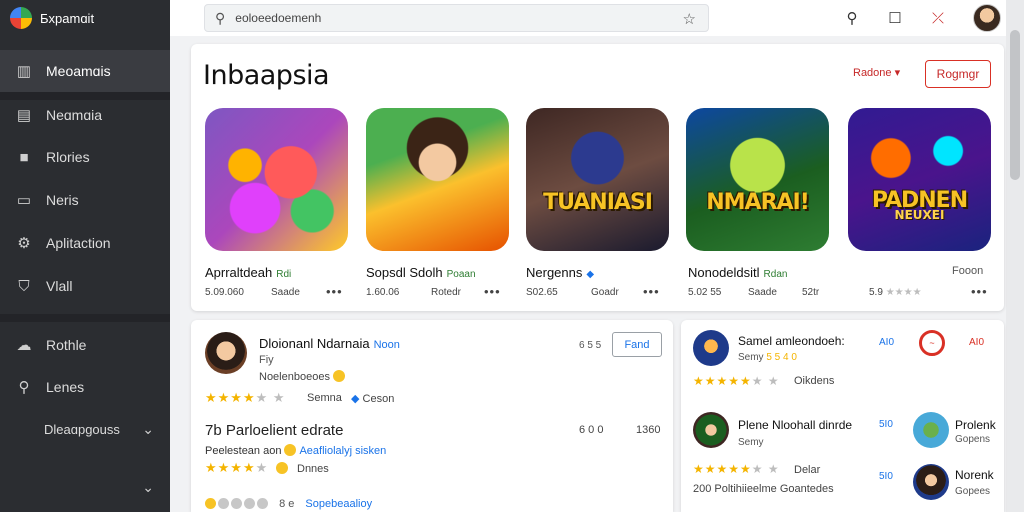 This screenshot has height=512, width=1024. Describe the element at coordinates (1015, 105) in the screenshot. I see `scrollbar-thumb` at that location.